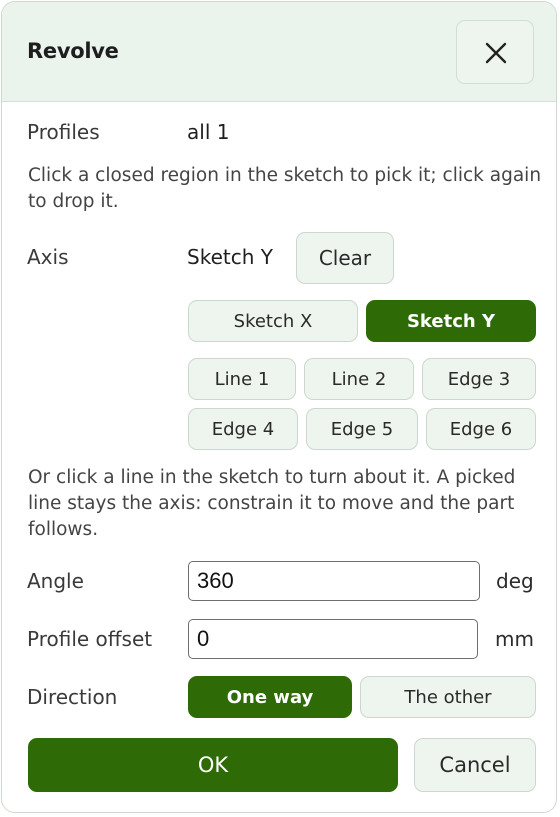 The image size is (560, 817). I want to click on profile-offset-input, so click(333, 639).